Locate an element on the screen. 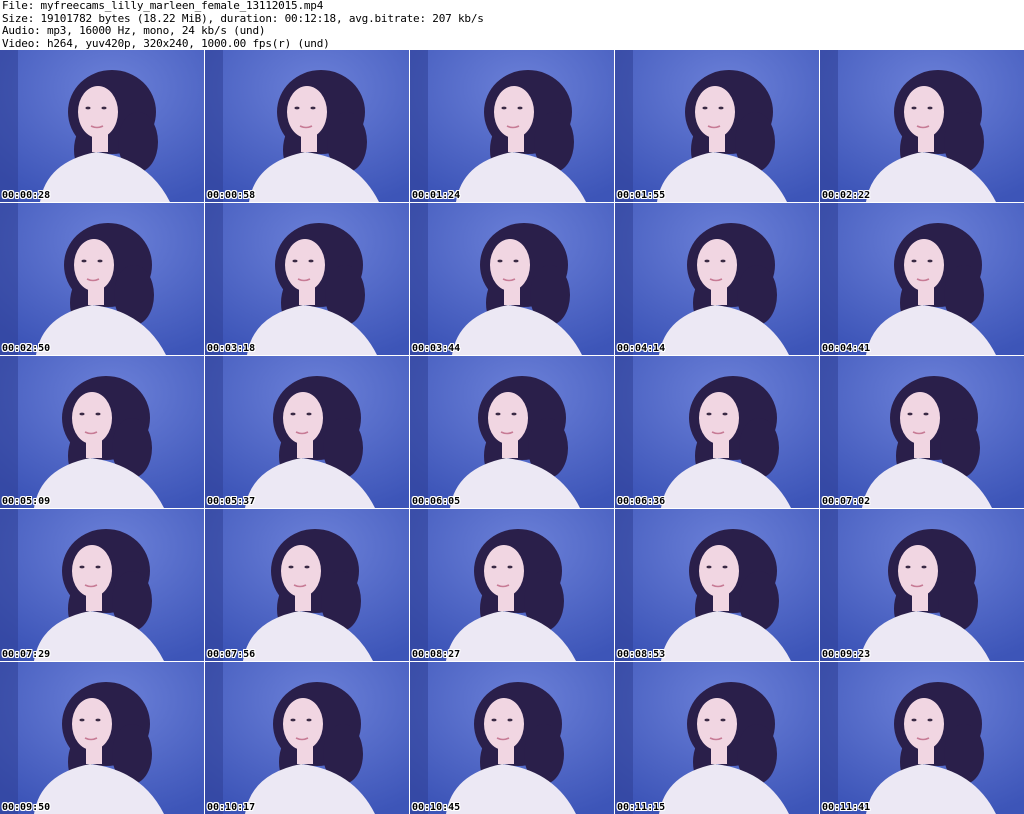 This screenshot has width=1024, height=814. thumbnail-timestamp: 00:06:05 is located at coordinates (436, 501).